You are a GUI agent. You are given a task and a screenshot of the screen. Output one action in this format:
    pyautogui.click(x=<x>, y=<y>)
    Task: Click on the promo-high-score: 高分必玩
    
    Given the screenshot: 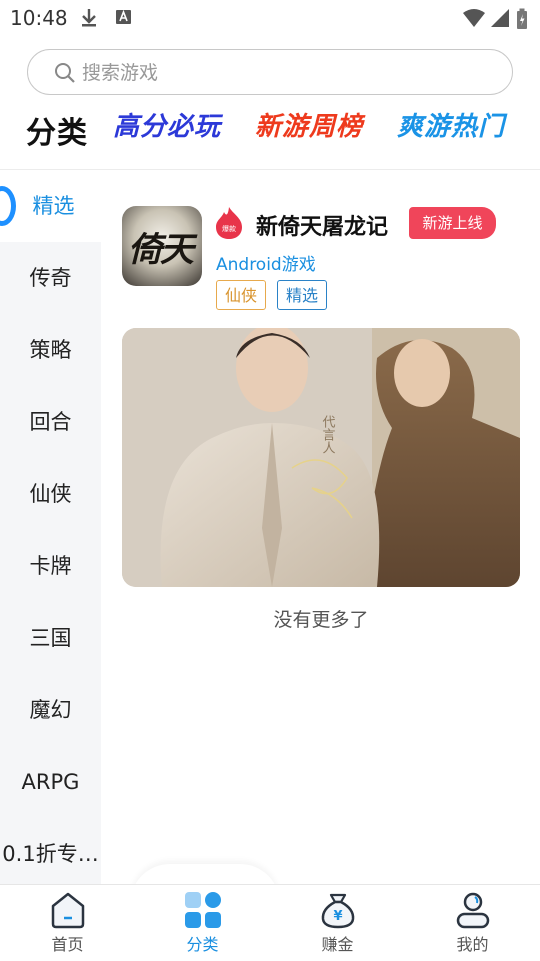 What is the action you would take?
    pyautogui.click(x=167, y=127)
    